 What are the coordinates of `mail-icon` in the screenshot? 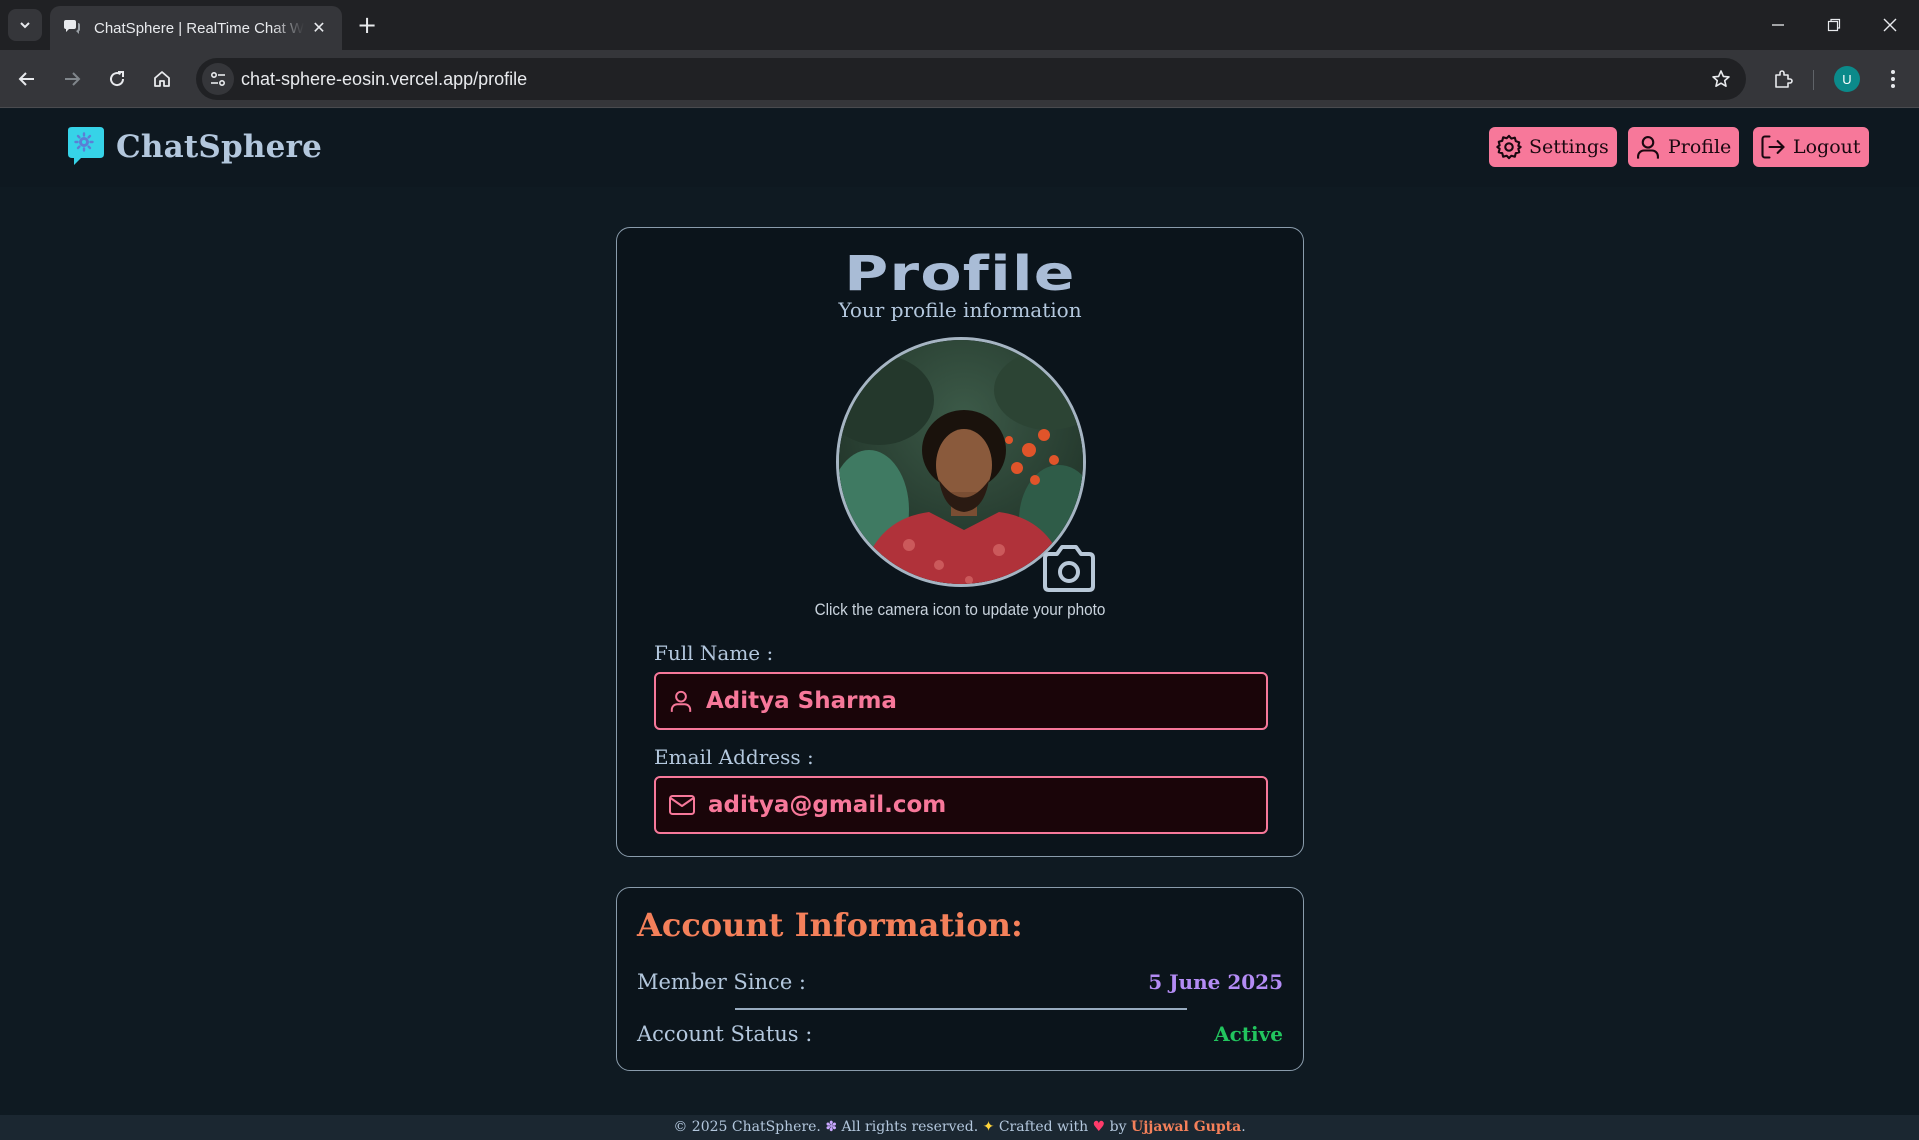 It's located at (682, 805).